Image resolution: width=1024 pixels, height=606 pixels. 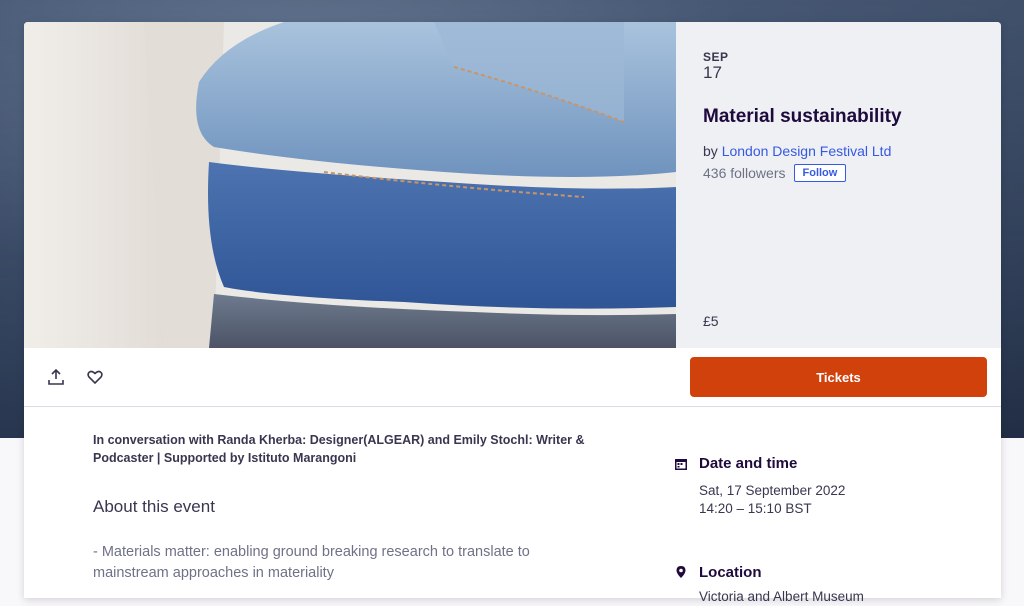 What do you see at coordinates (802, 116) in the screenshot?
I see `event-title: Material sustainability` at bounding box center [802, 116].